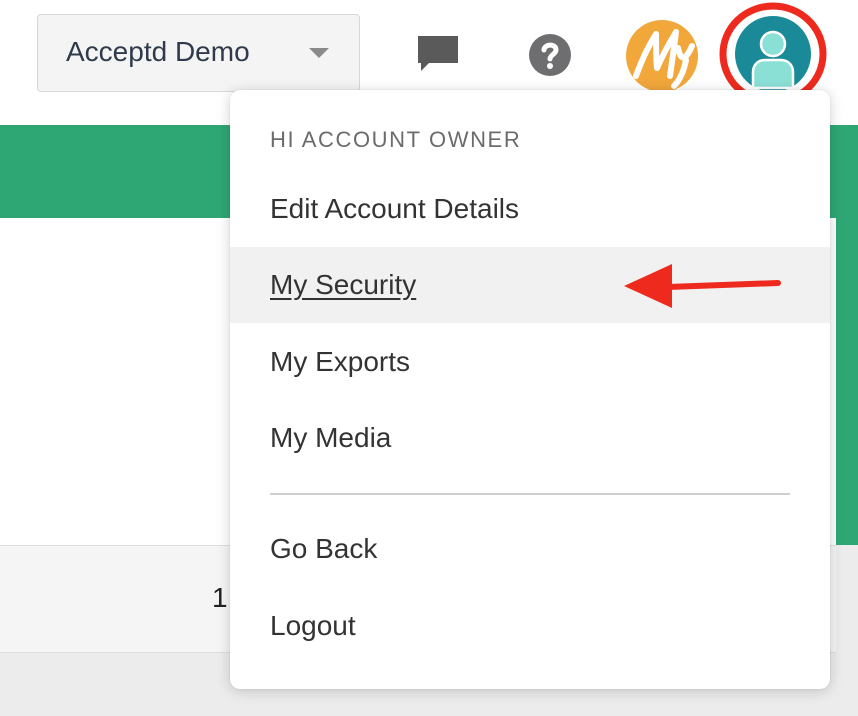  Describe the element at coordinates (662, 56) in the screenshot. I see `brand-logo` at that location.